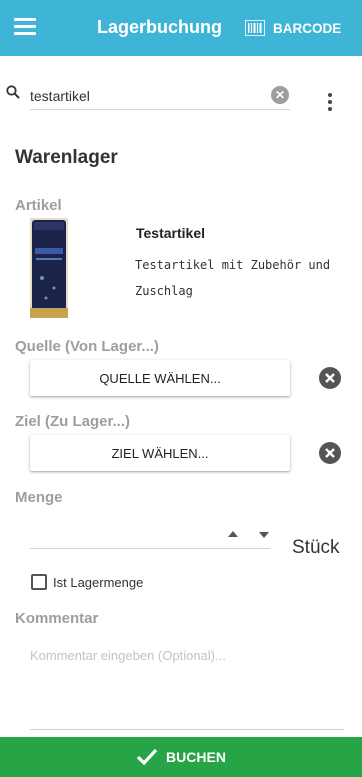  I want to click on article-description: Testartikel mit Zubehör und Zuschlag, so click(233, 278).